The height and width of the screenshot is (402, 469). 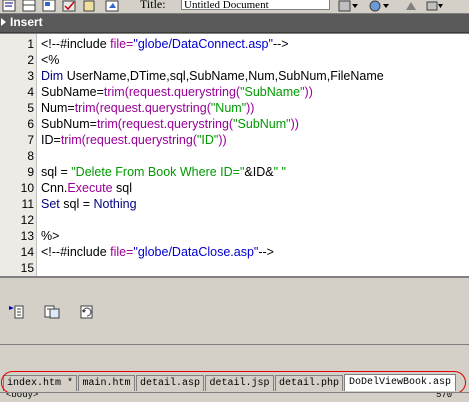 I want to click on line-number: 11, so click(x=27, y=204).